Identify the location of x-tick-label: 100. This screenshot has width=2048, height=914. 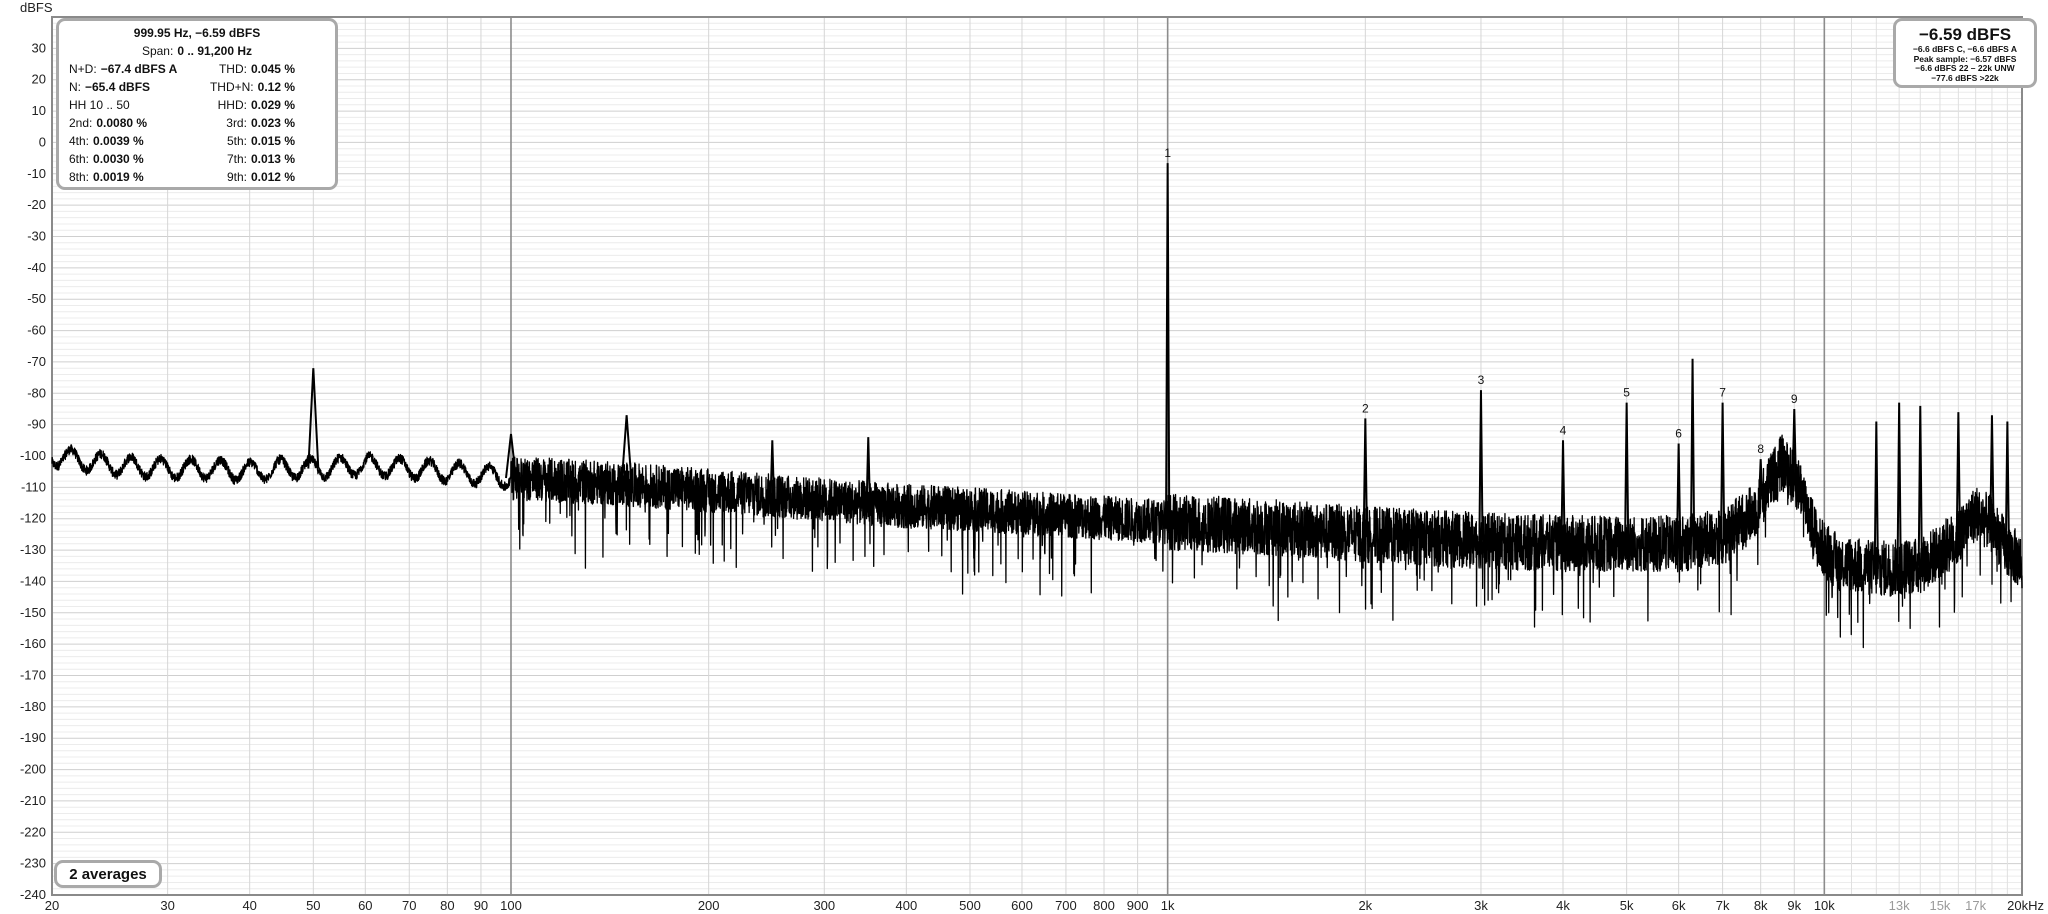
(511, 905).